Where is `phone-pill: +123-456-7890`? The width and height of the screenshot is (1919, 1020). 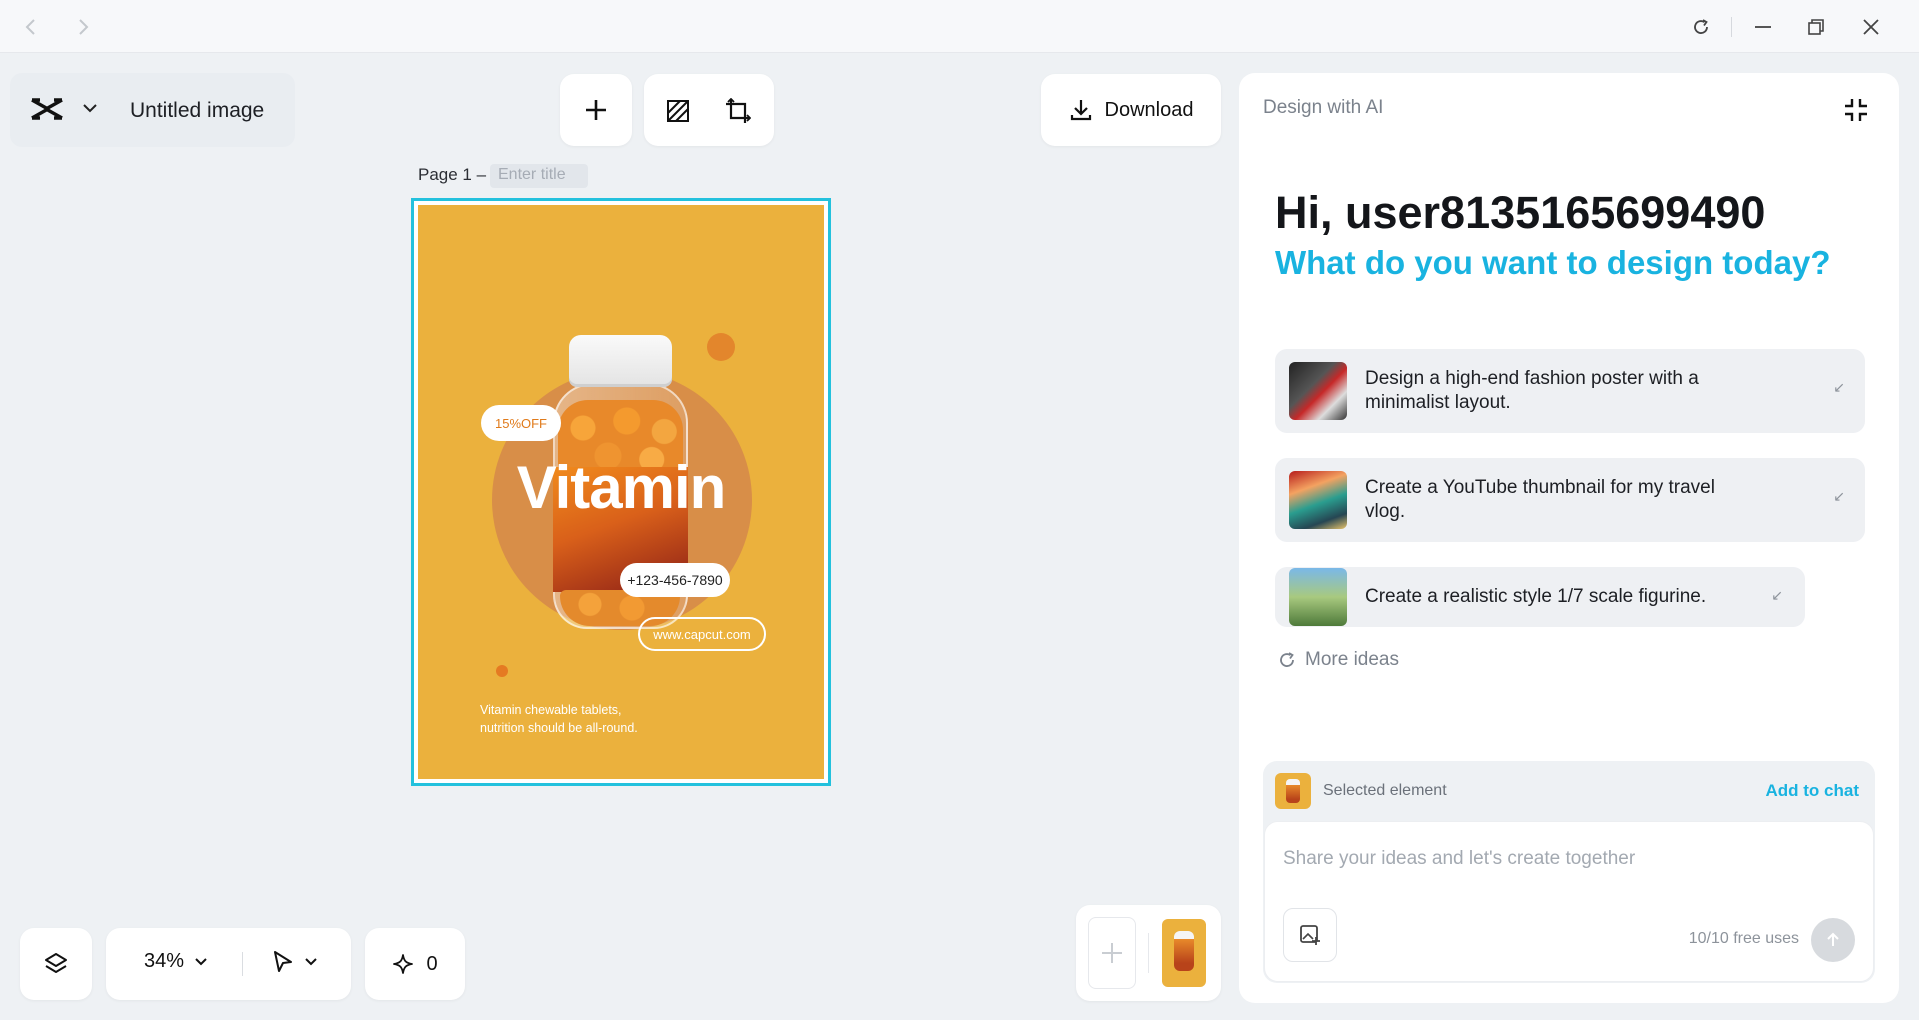 phone-pill: +123-456-7890 is located at coordinates (675, 580).